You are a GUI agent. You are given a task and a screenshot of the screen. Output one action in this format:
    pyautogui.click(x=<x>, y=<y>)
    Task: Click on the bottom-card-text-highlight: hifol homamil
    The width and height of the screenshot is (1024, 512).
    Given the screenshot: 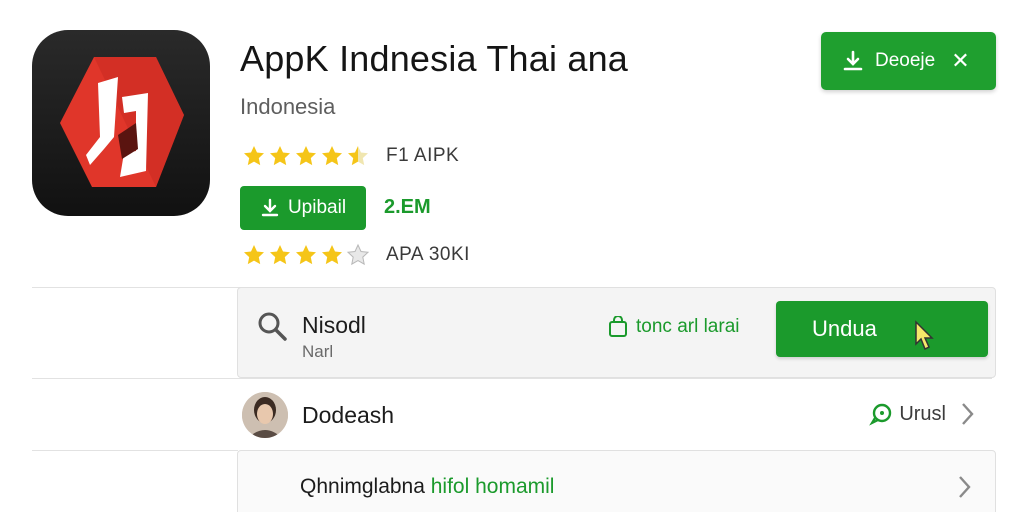 What is the action you would take?
    pyautogui.click(x=492, y=486)
    